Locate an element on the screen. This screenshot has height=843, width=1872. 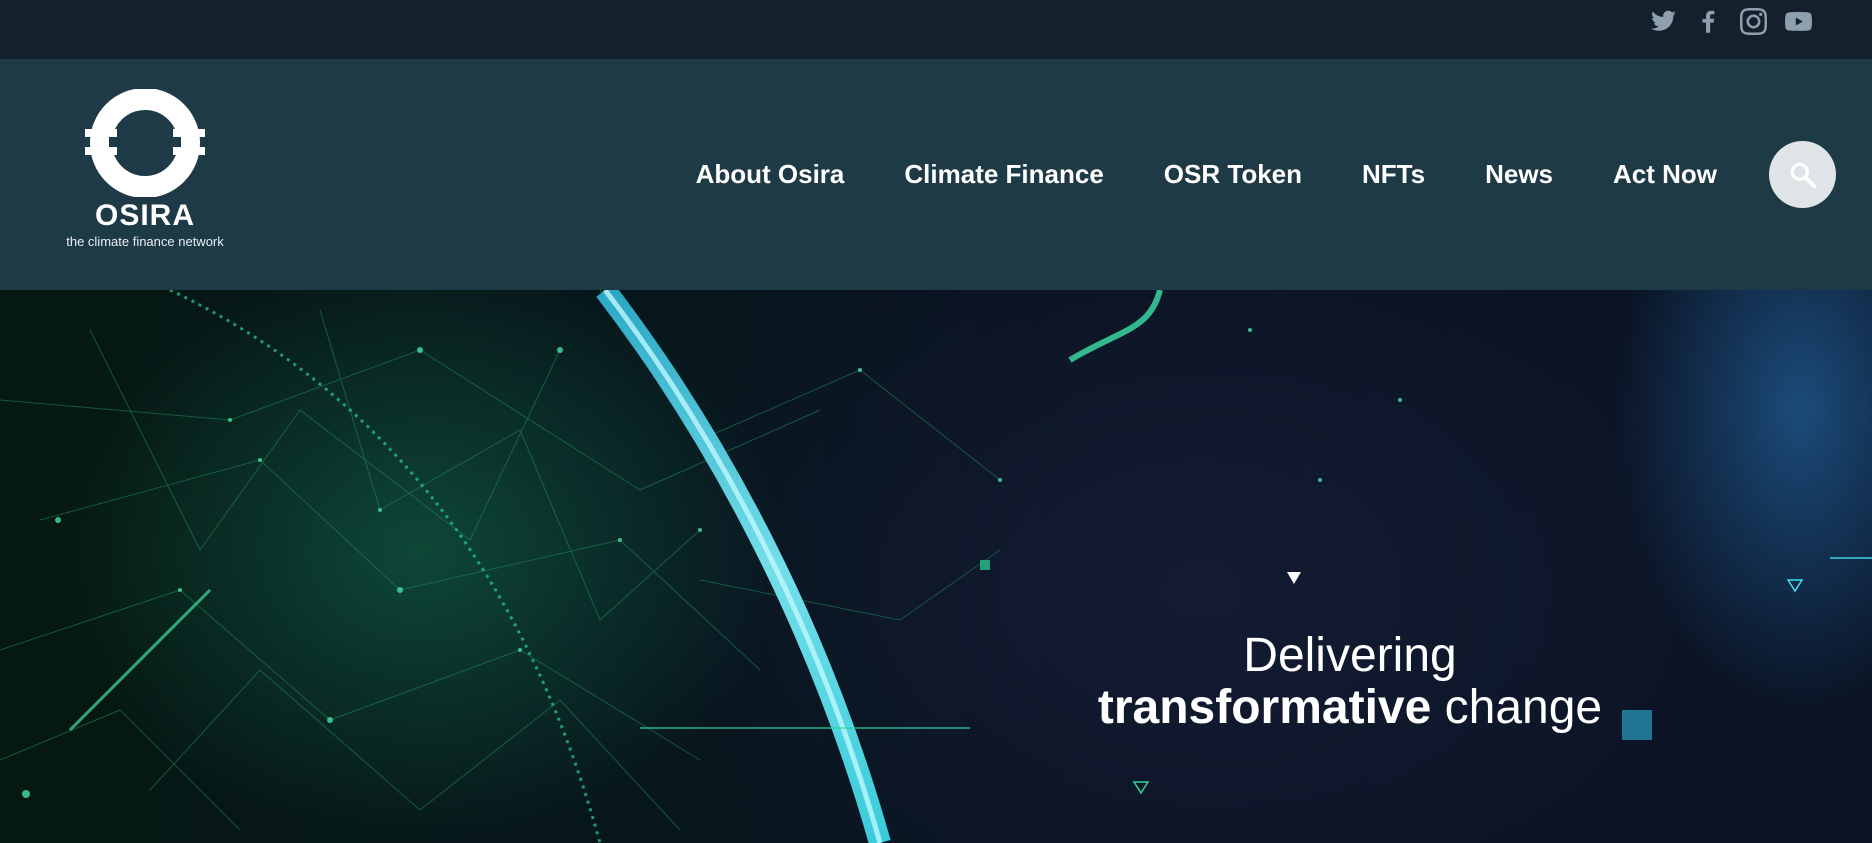
osira-logo: OSIRA the climate finance network is located at coordinates (145, 174).